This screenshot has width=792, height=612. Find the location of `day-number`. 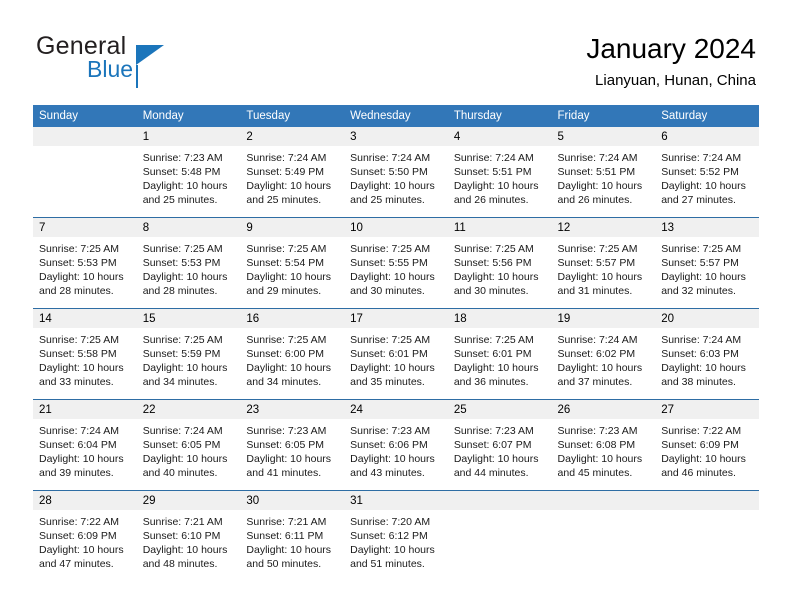

day-number is located at coordinates (707, 500).